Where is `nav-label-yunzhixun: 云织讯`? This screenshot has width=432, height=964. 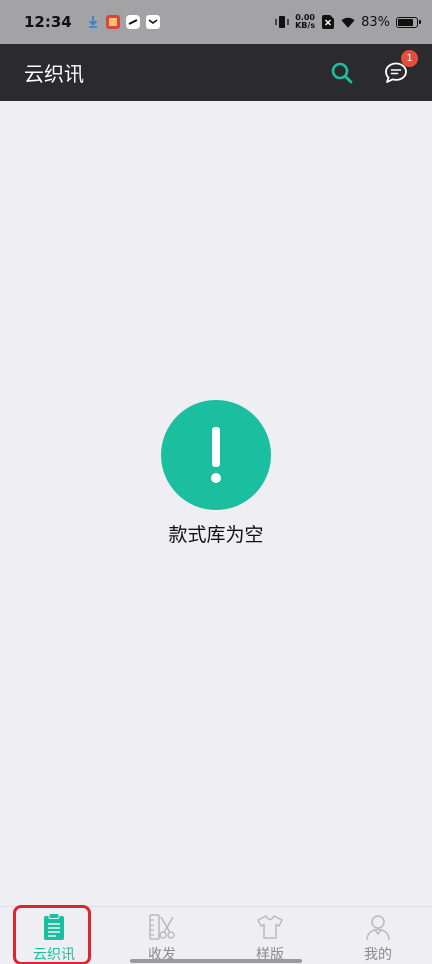 nav-label-yunzhixun: 云织讯 is located at coordinates (54, 955).